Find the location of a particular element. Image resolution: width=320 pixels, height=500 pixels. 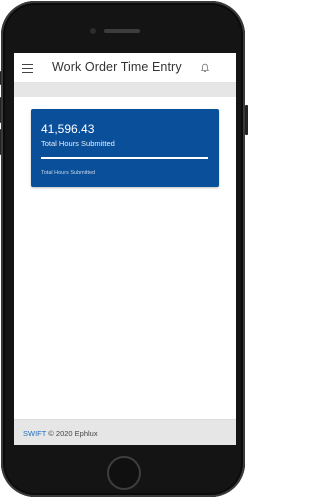

footer-brand-link: SWIFT is located at coordinates (34, 433).